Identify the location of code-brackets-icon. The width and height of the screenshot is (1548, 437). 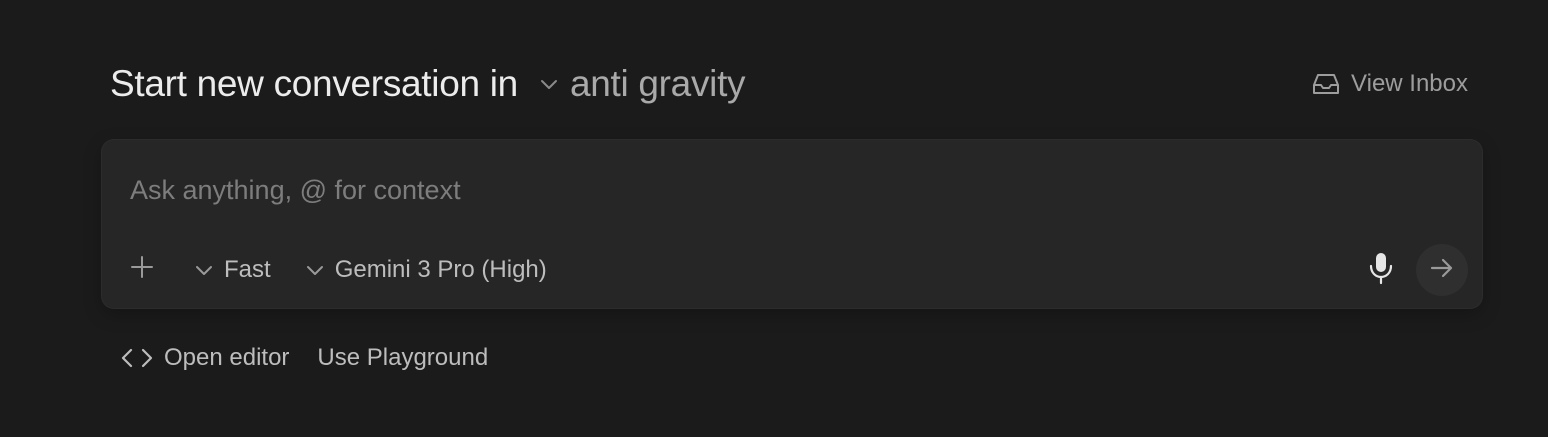
(137, 358).